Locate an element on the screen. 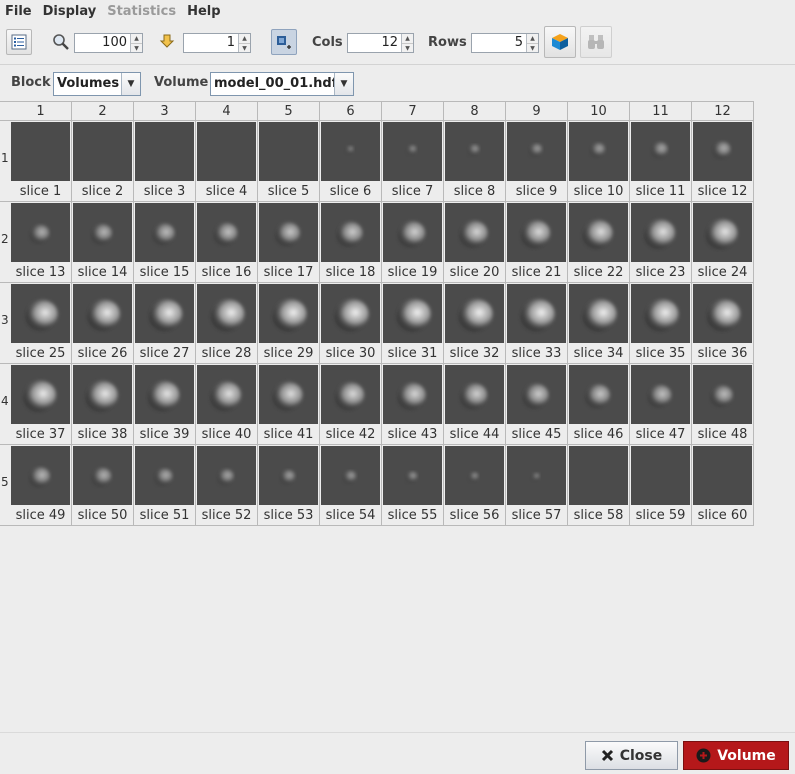 Image resolution: width=795 pixels, height=774 pixels. 3d-view-button is located at coordinates (560, 42).